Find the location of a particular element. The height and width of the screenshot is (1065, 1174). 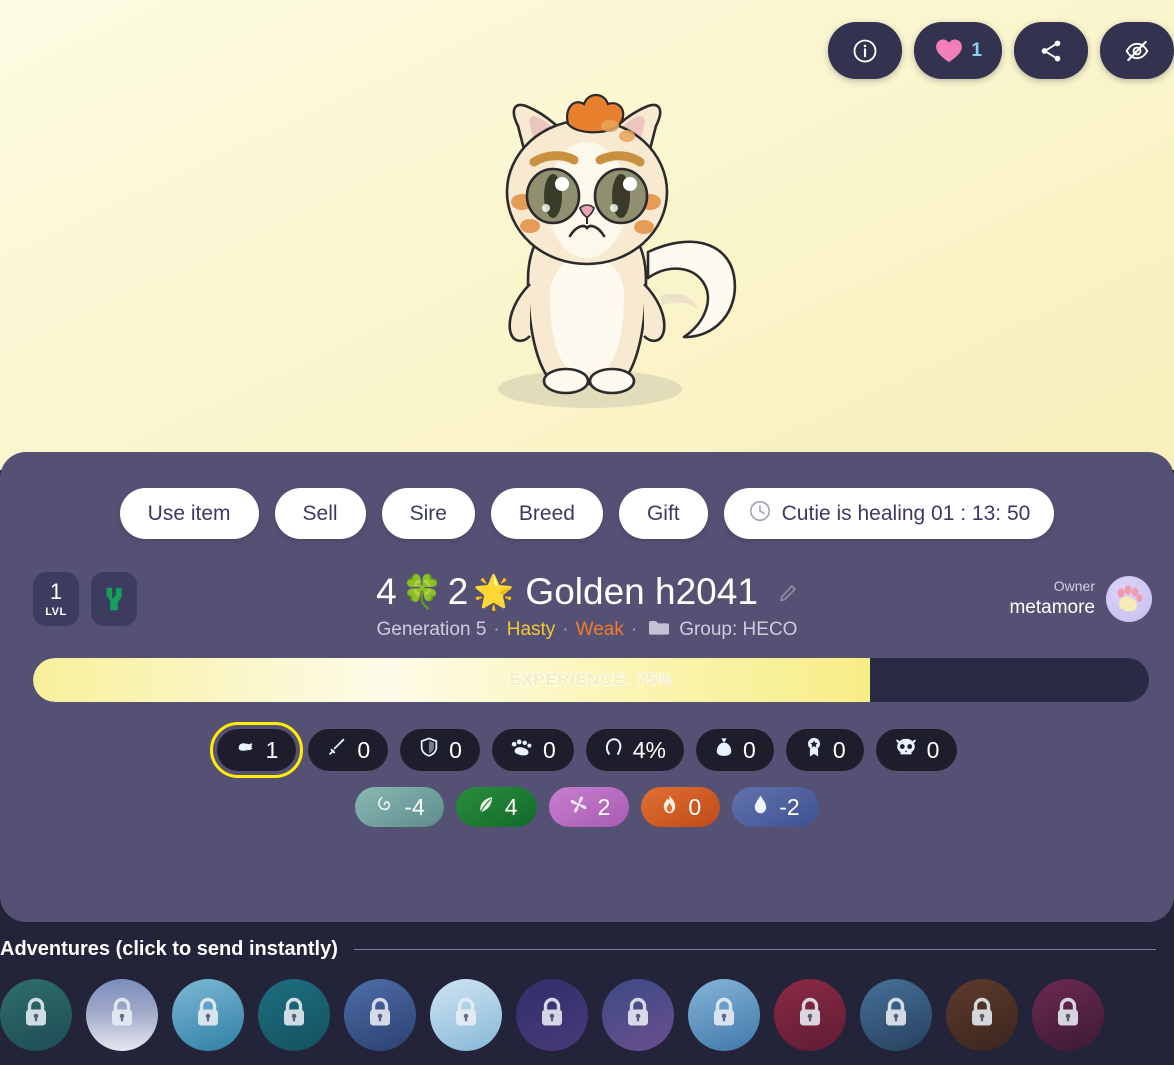

stats-row: 1 0 0 0 4% 0 0 0 is located at coordinates (587, 750).